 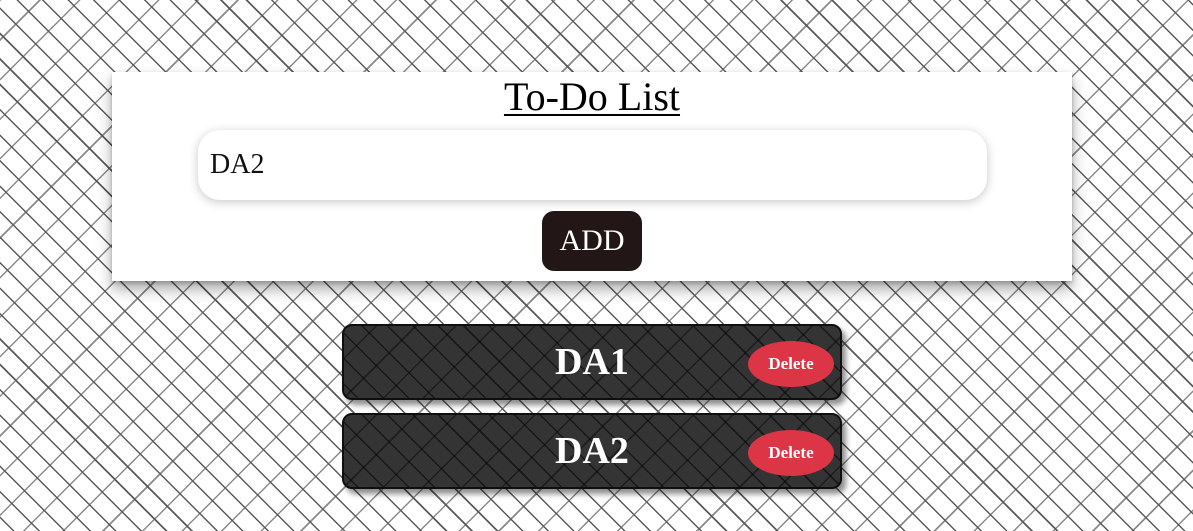 I want to click on todo-item-text: DA1, so click(x=592, y=362).